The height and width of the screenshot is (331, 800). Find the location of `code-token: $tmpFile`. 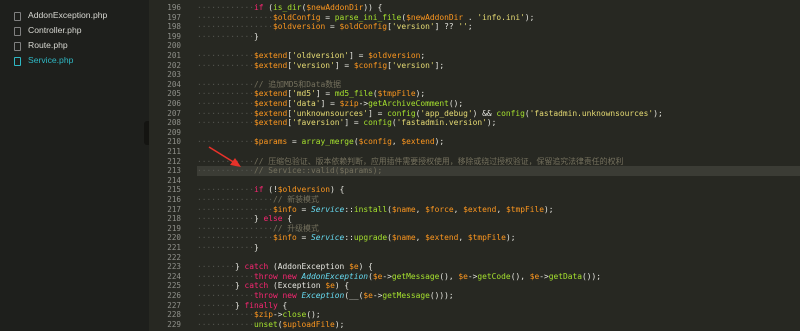

code-token: $tmpFile is located at coordinates (396, 94).